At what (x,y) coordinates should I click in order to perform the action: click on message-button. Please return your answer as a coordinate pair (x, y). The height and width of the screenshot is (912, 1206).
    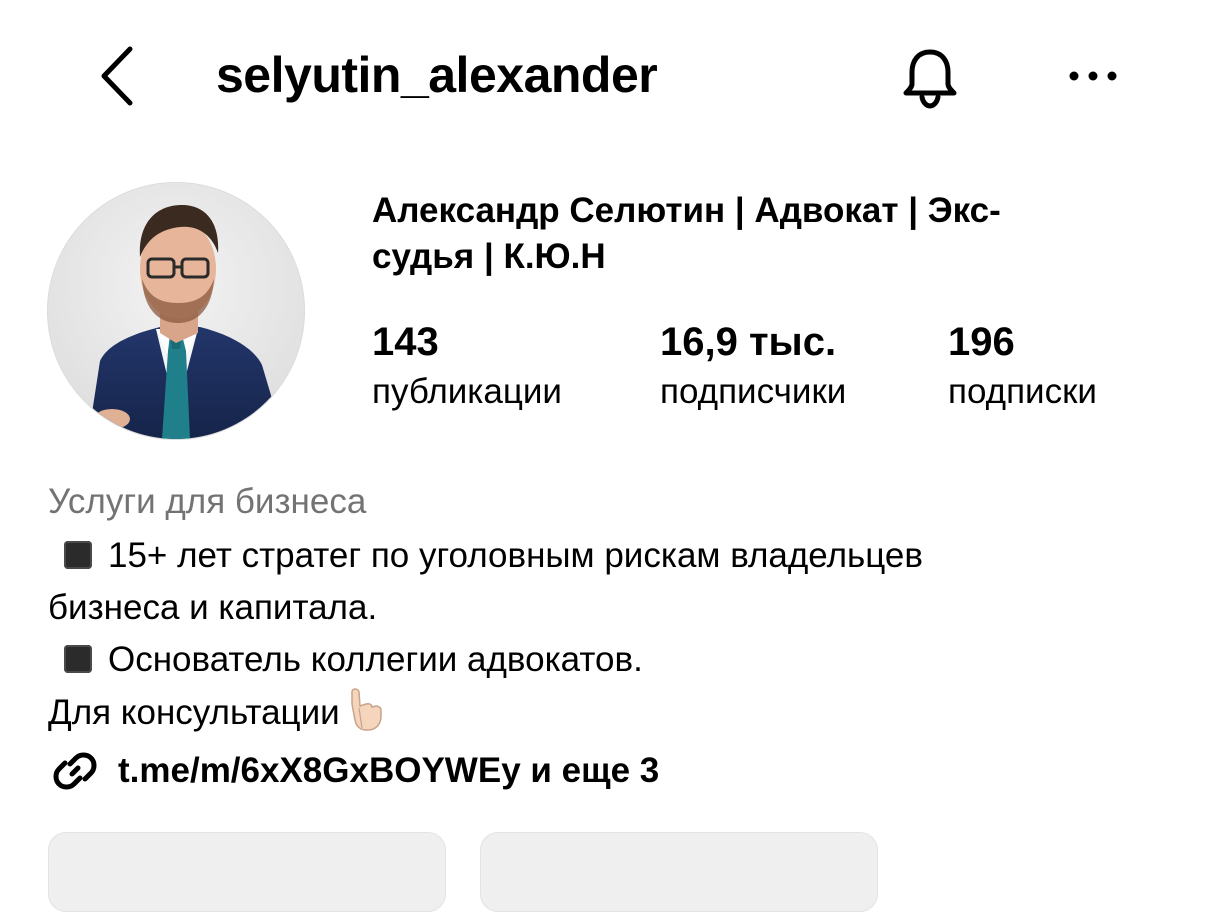
    Looking at the image, I should click on (679, 872).